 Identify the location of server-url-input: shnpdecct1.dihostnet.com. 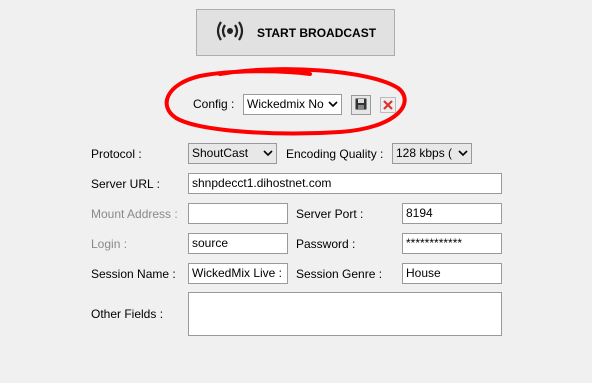
(345, 183).